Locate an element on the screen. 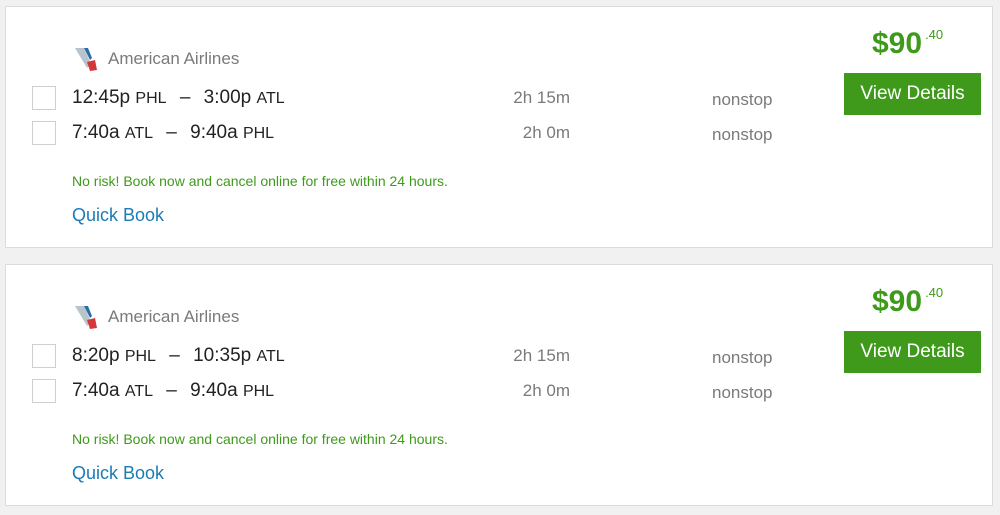  flight-leg-outbound: 8:20p PHL – 10:35p ATL 2h 15m nonstop is located at coordinates (412, 357).